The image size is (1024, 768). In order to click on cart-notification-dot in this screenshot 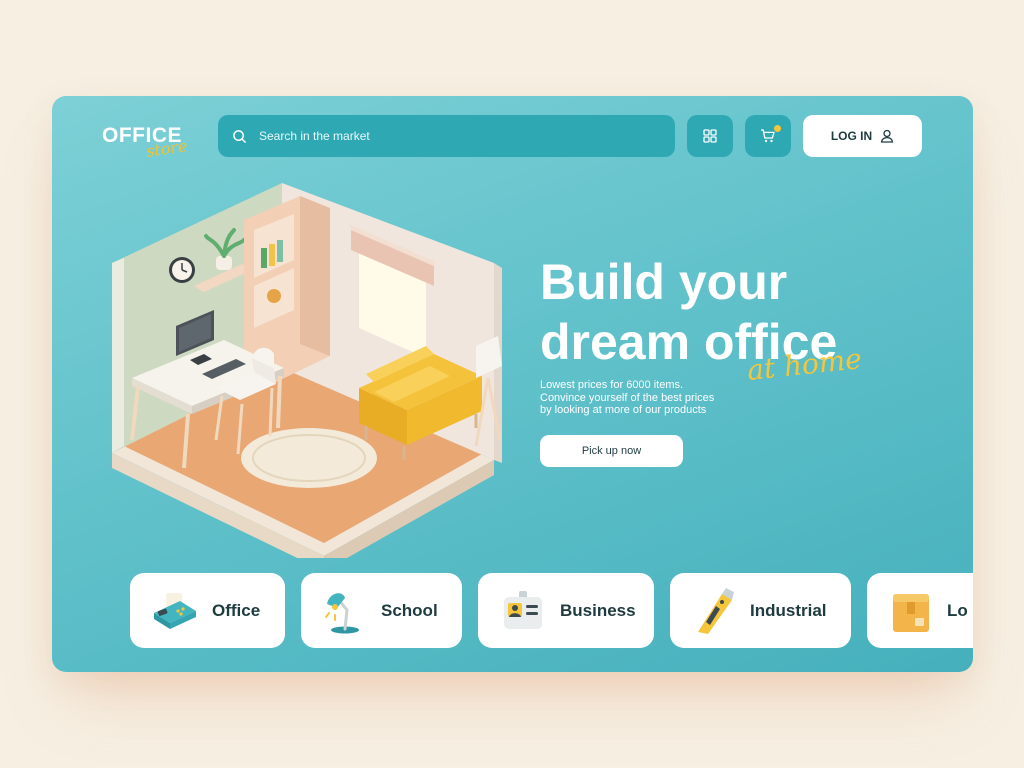, I will do `click(777, 128)`.